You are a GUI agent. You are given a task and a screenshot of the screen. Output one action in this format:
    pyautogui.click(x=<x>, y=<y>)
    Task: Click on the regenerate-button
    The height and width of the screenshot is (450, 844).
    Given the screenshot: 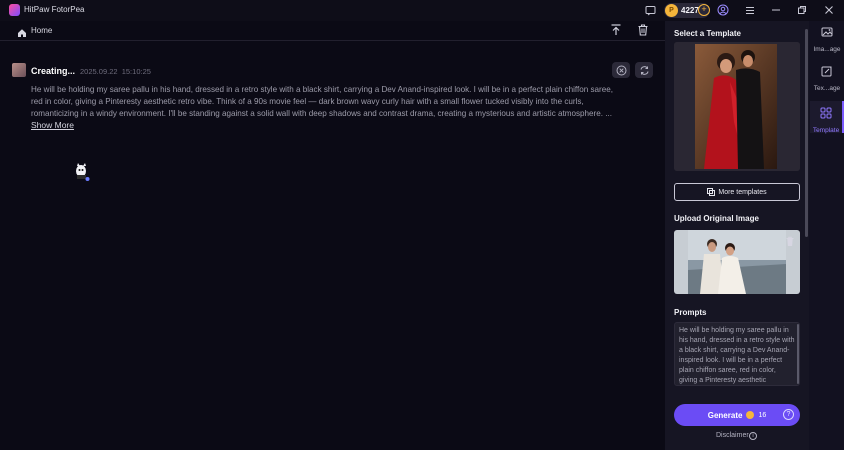 What is the action you would take?
    pyautogui.click(x=644, y=70)
    